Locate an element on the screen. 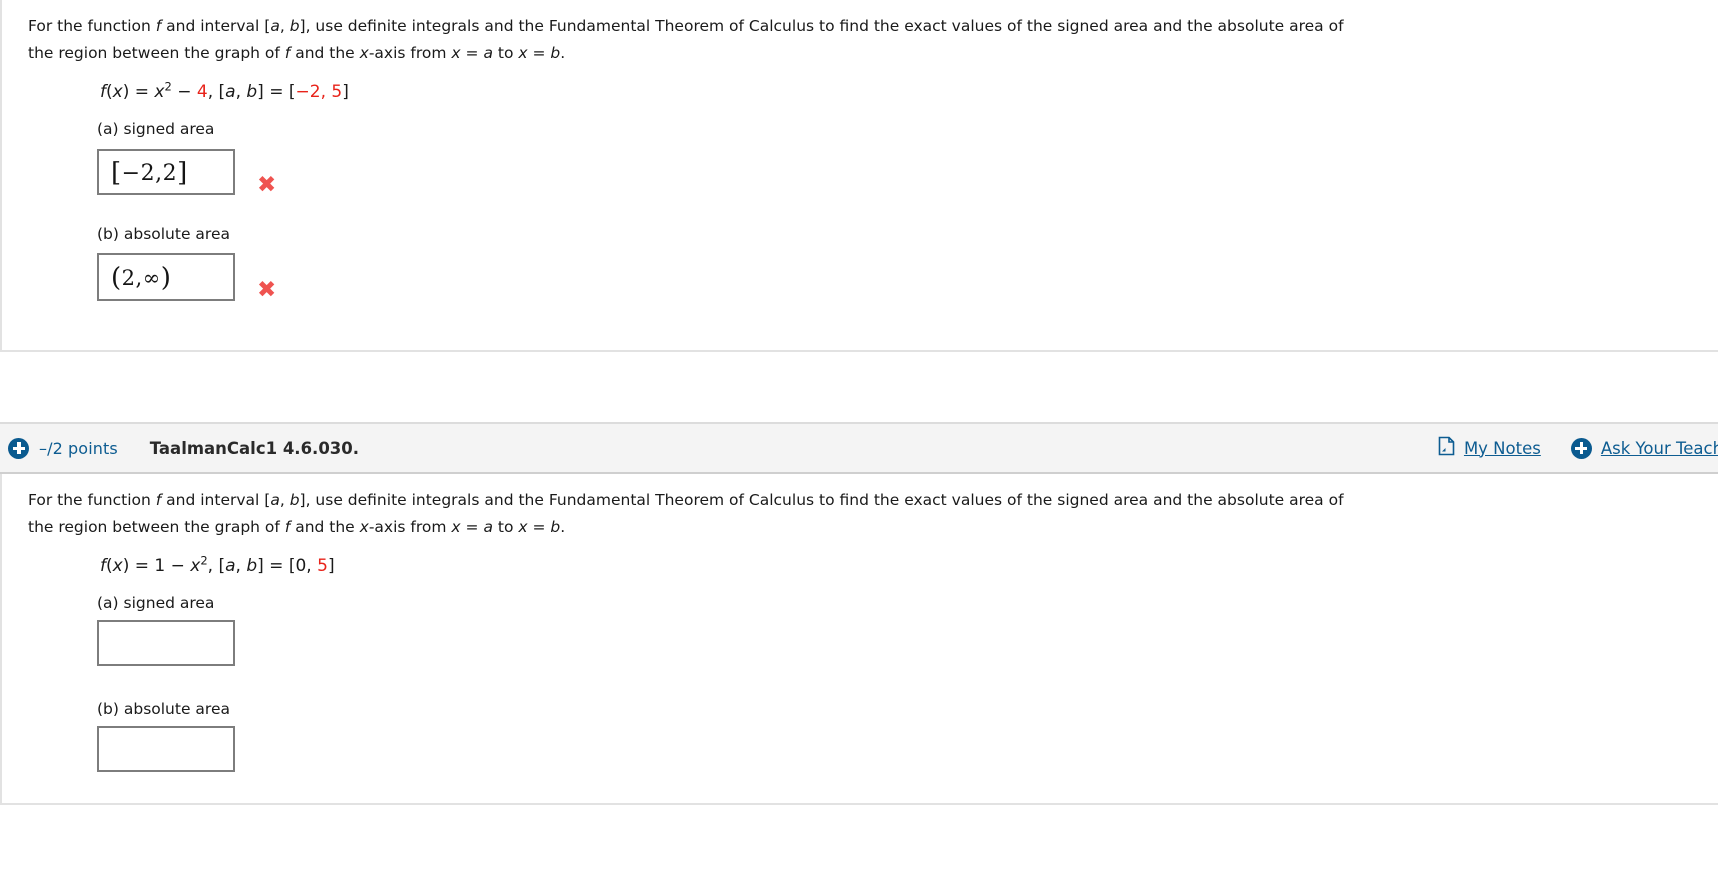 Image resolution: width=1718 pixels, height=885 pixels. ask-your-teacher-link: Ask Your Teacher is located at coordinates (1644, 448).